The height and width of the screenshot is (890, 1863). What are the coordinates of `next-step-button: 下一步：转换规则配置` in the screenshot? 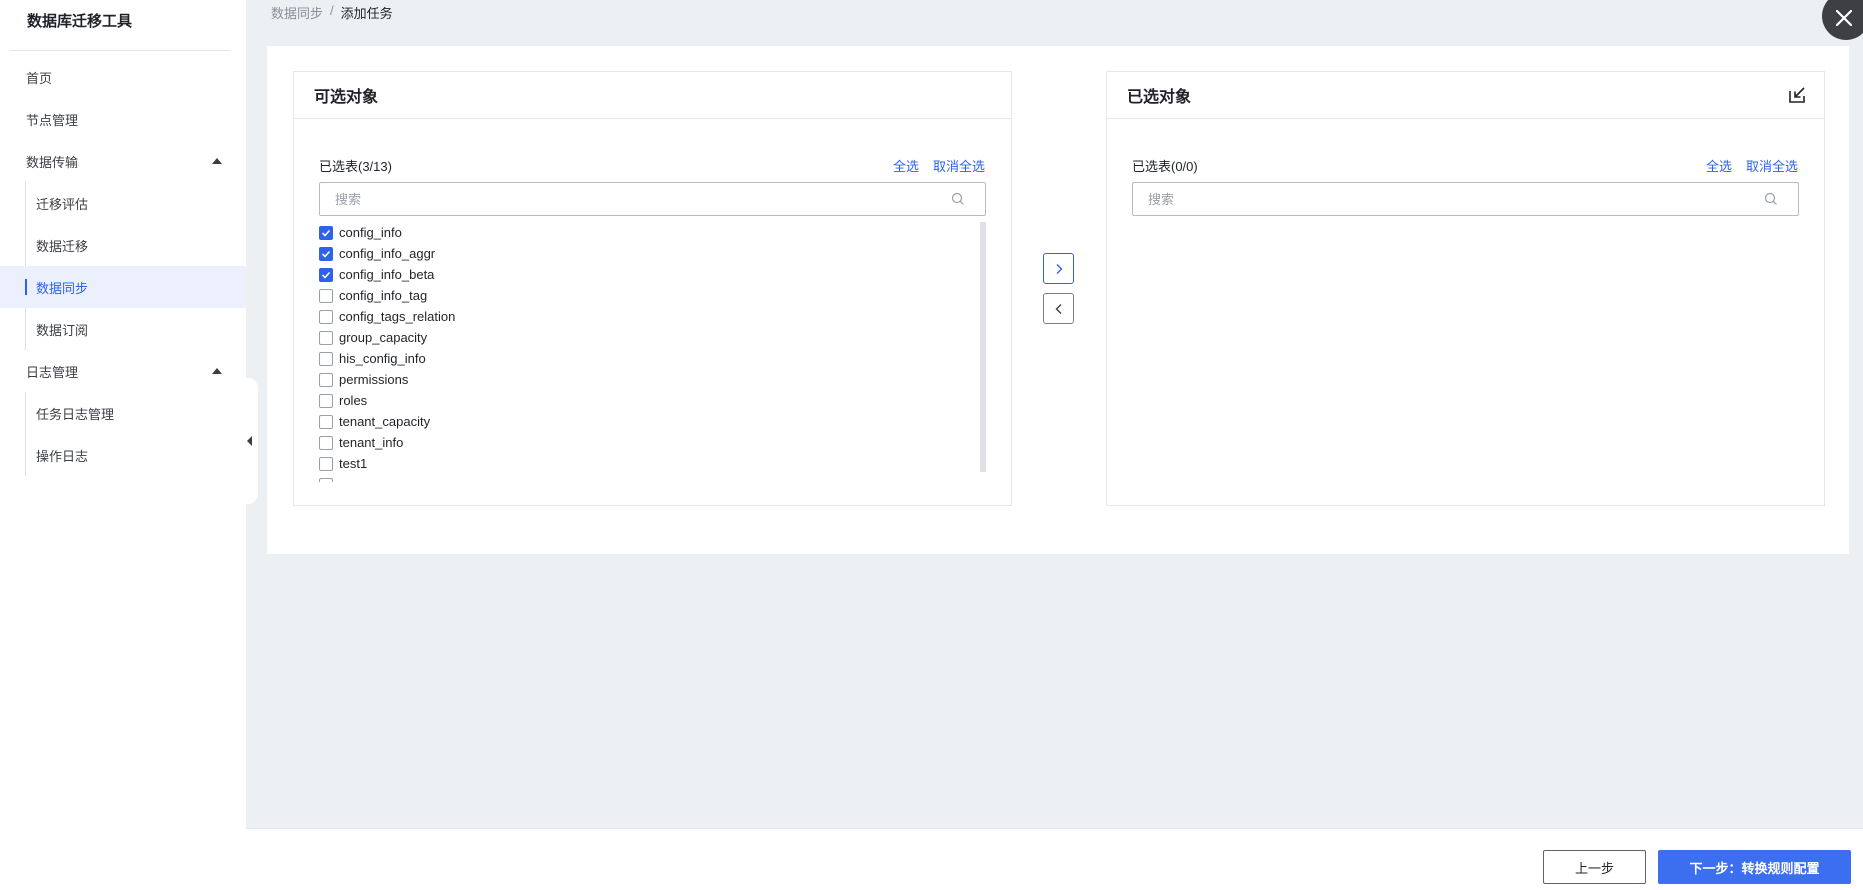 It's located at (1754, 867).